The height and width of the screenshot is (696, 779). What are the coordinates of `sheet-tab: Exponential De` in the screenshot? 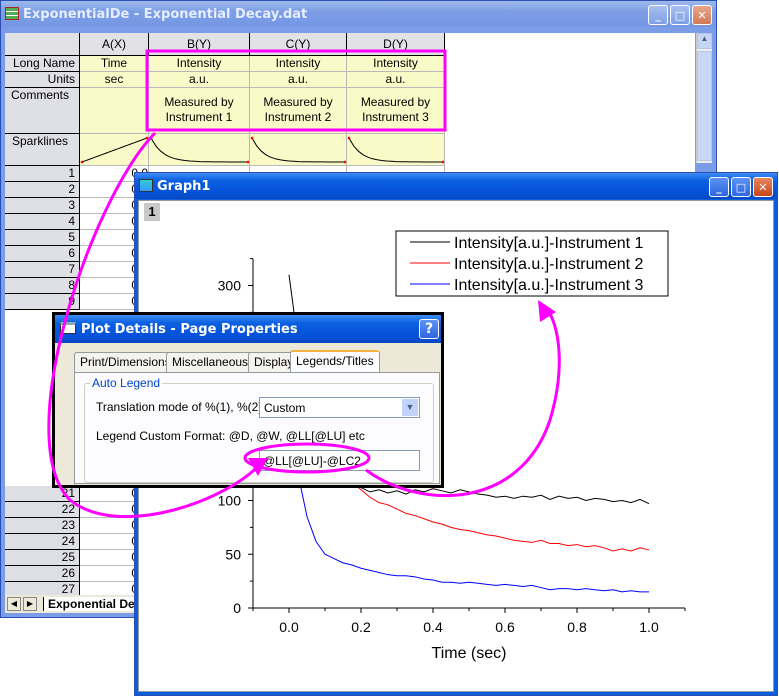 It's located at (91, 604).